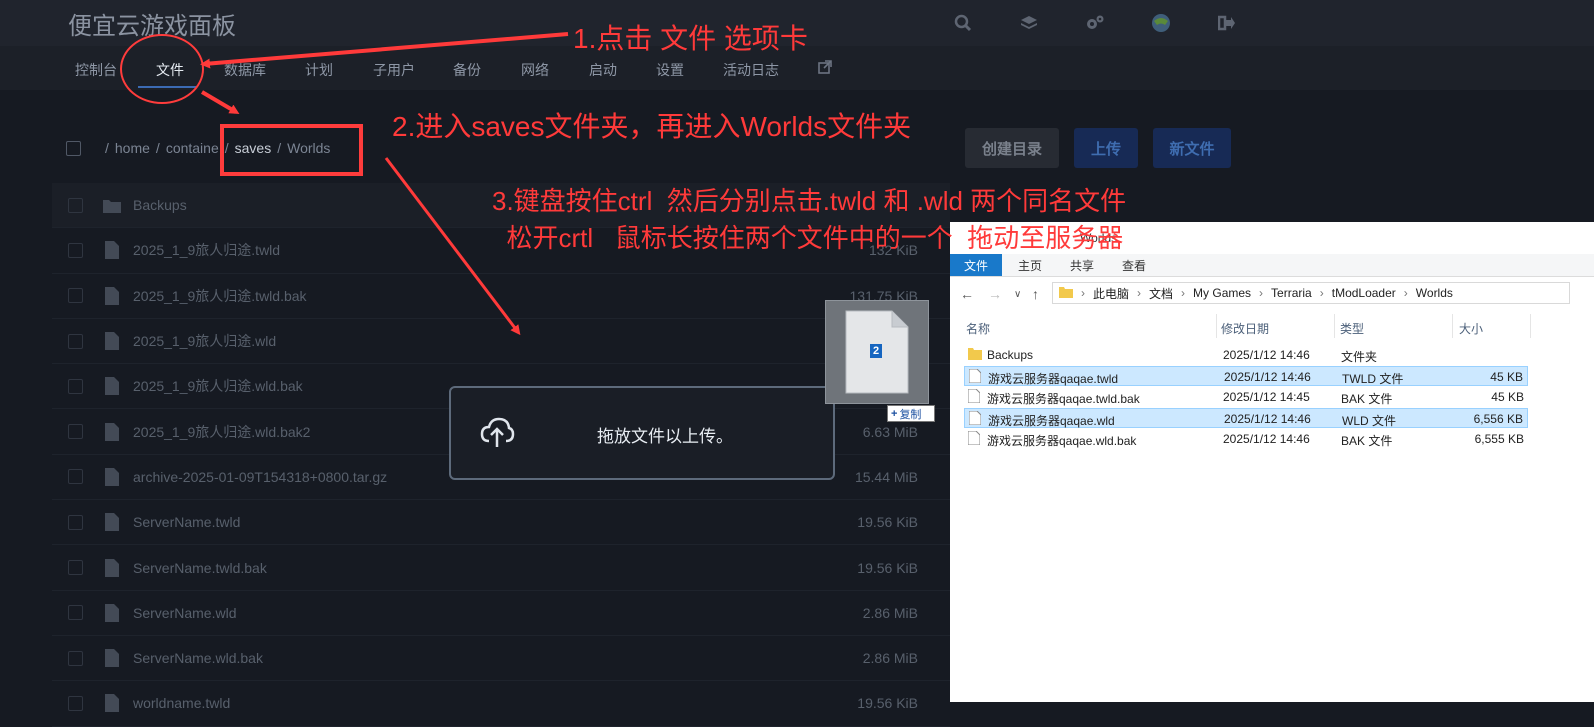 Image resolution: width=1594 pixels, height=727 pixels. What do you see at coordinates (690, 38) in the screenshot?
I see `annotation-step1: 1.点击 文件 选项卡` at bounding box center [690, 38].